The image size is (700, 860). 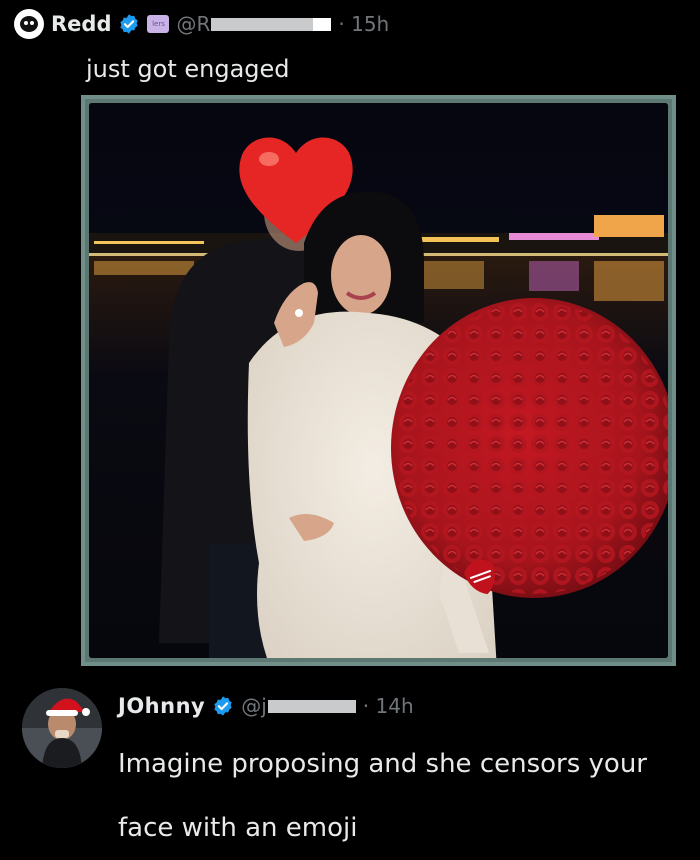 What do you see at coordinates (188, 69) in the screenshot?
I see `post-text: just got engaged` at bounding box center [188, 69].